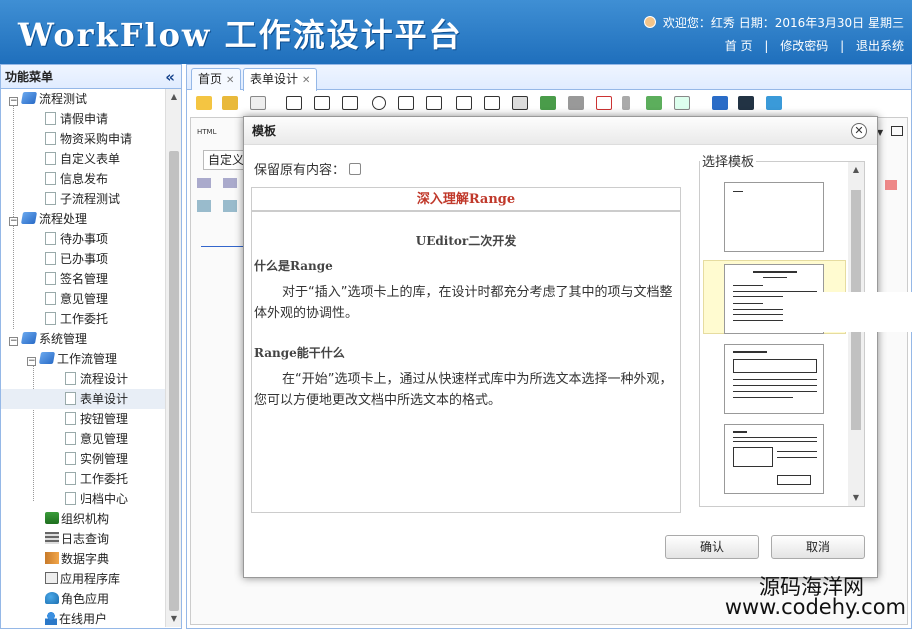  What do you see at coordinates (720, 103) in the screenshot?
I see `save-icon` at bounding box center [720, 103].